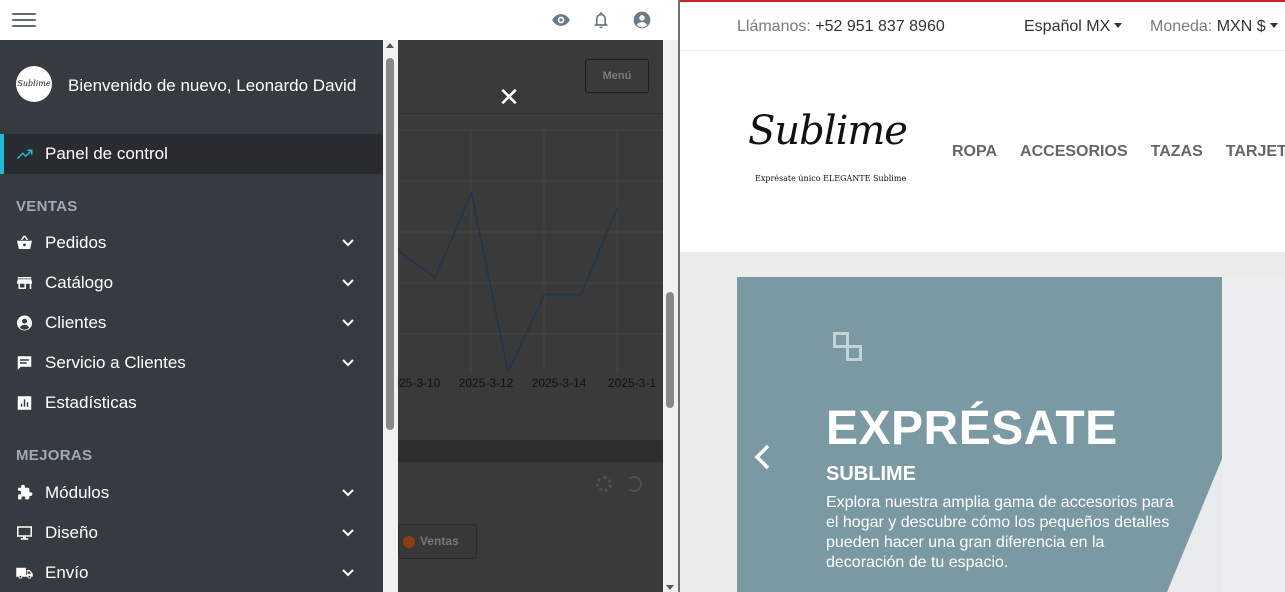 This screenshot has height=592, width=1285. I want to click on sidebar-item-estadisticas: Estadísticas, so click(191, 403).